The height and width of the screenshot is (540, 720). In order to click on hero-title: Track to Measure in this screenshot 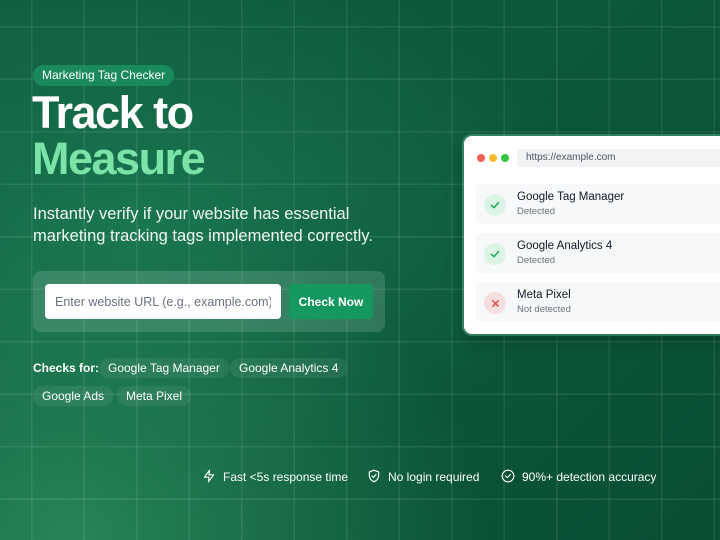, I will do `click(119, 135)`.